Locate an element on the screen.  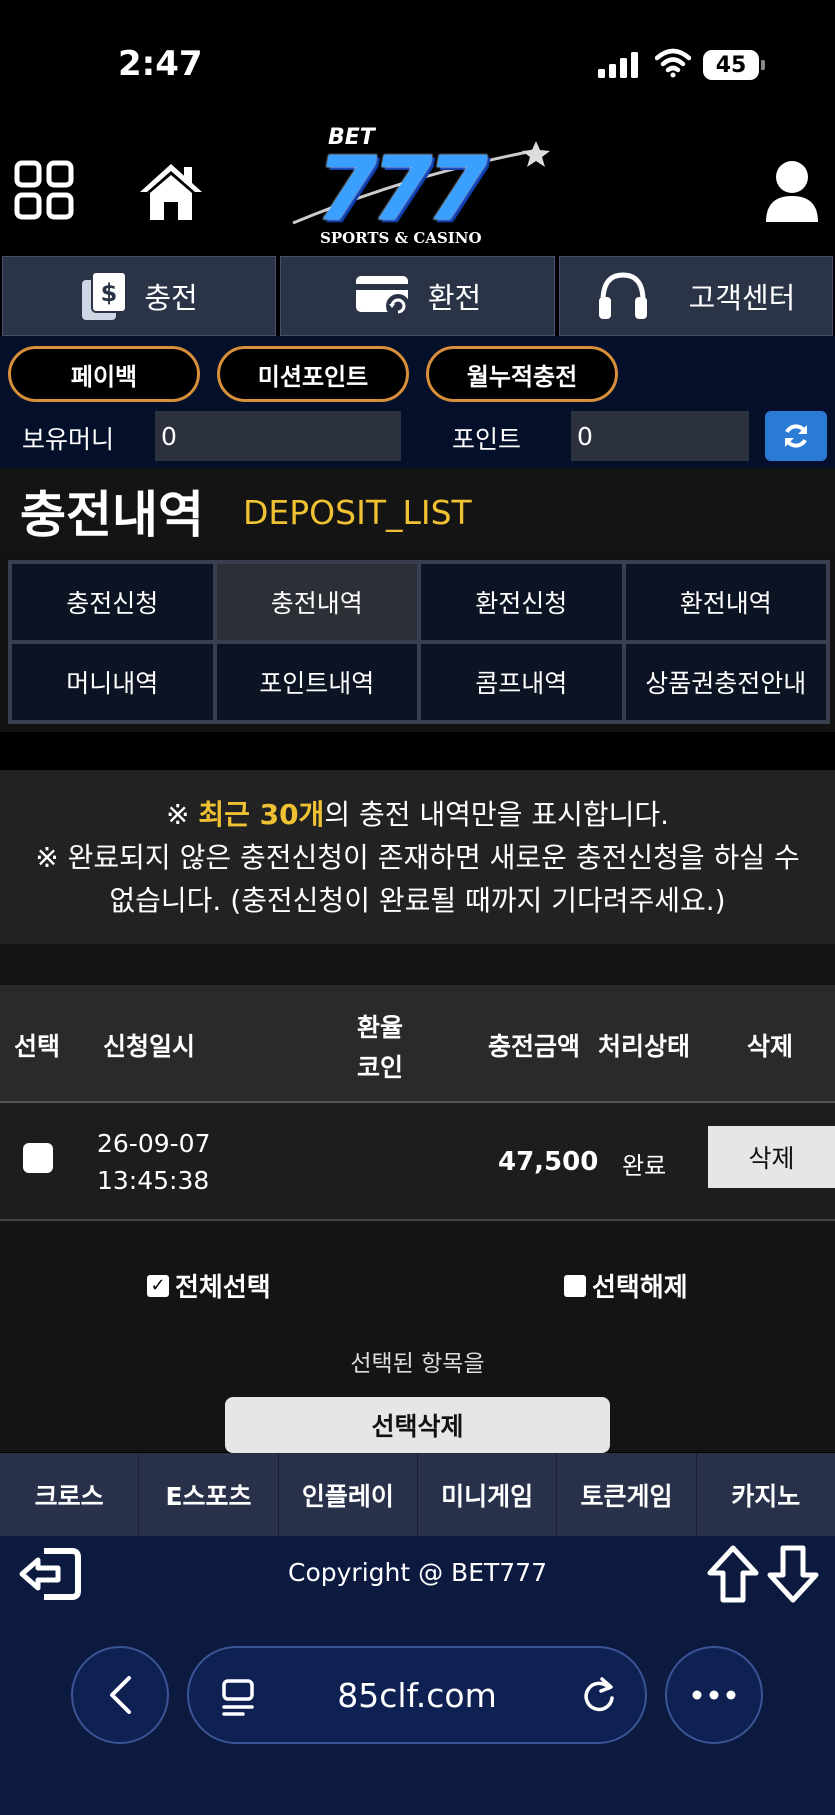
reader-icon is located at coordinates (238, 1697).